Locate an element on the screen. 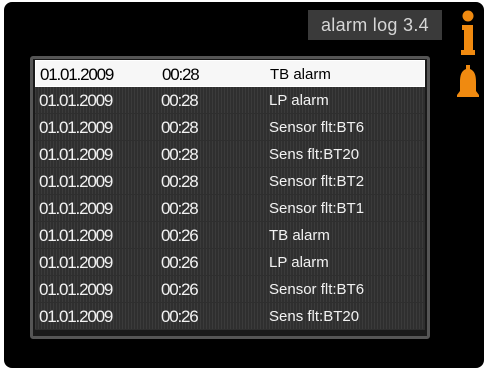  alarm-log-row: 01.01.2009 00:26 LP alarm is located at coordinates (230, 262).